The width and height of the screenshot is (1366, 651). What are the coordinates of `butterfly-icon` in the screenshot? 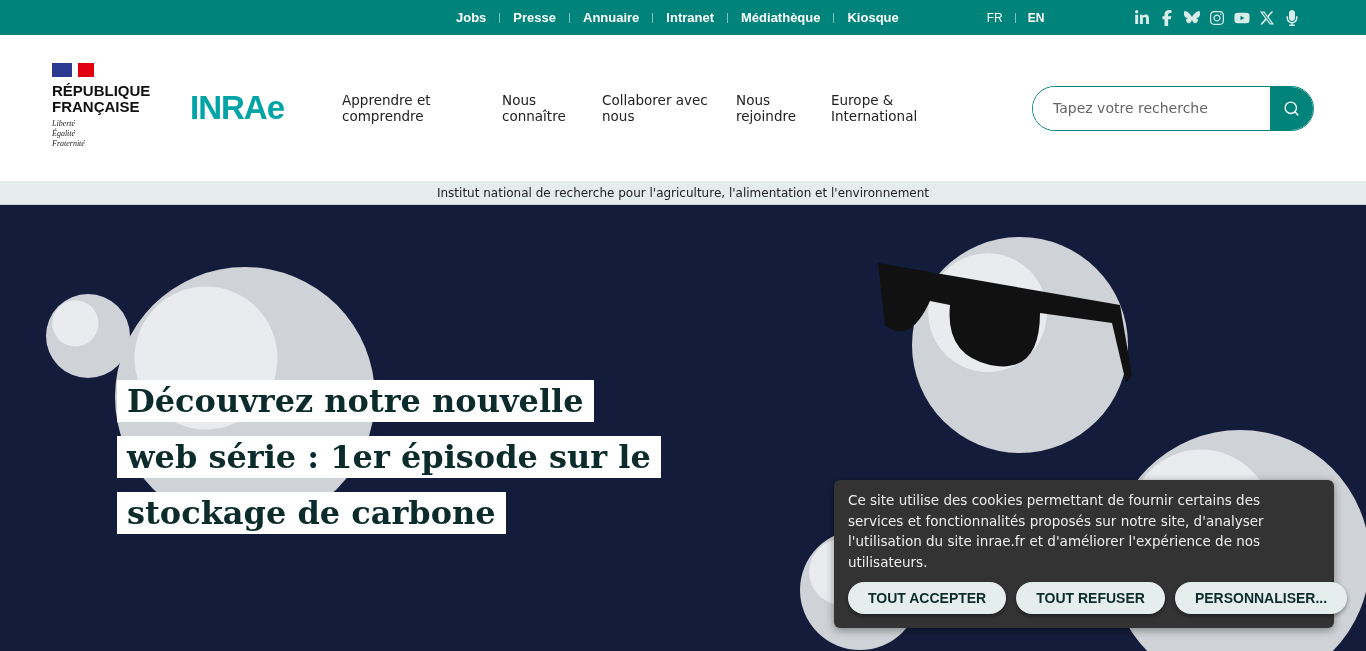 It's located at (1192, 17).